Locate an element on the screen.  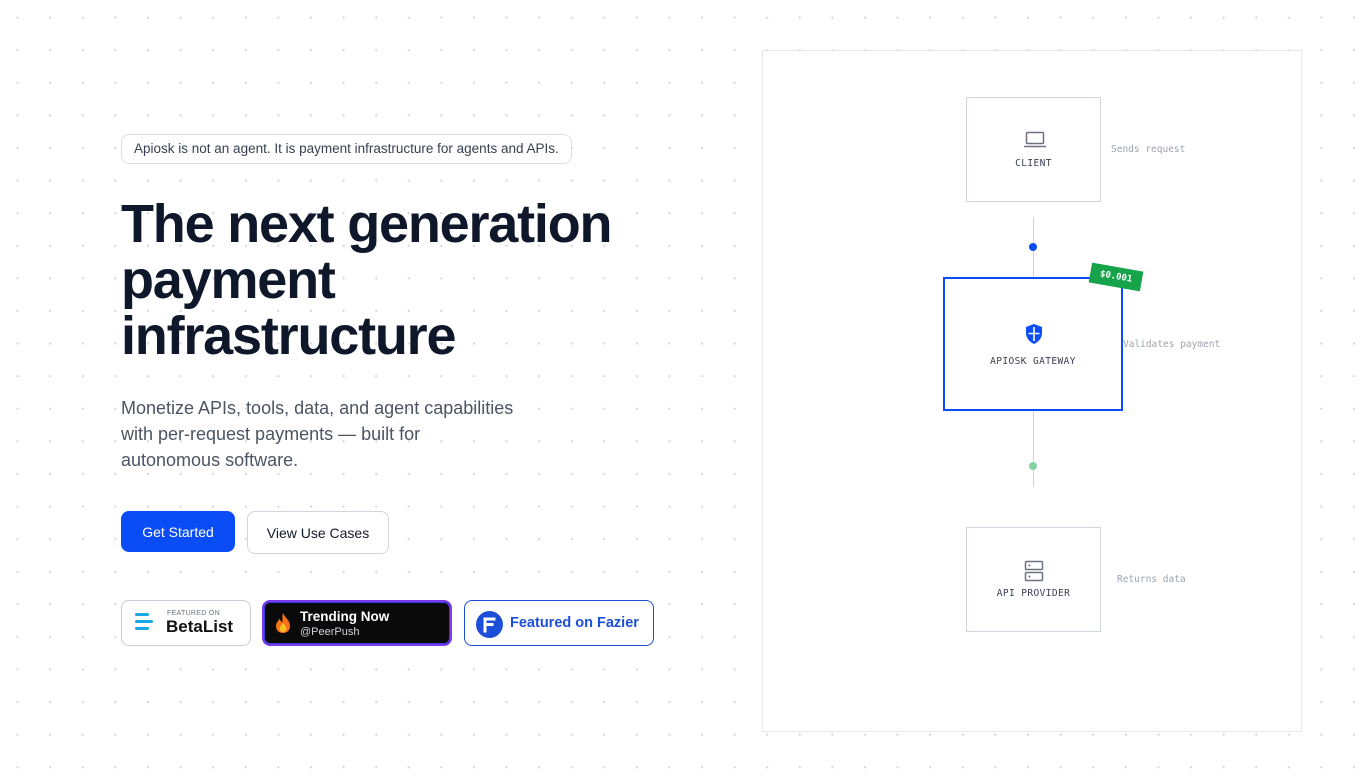
headline-line: infrastructure is located at coordinates (288, 336).